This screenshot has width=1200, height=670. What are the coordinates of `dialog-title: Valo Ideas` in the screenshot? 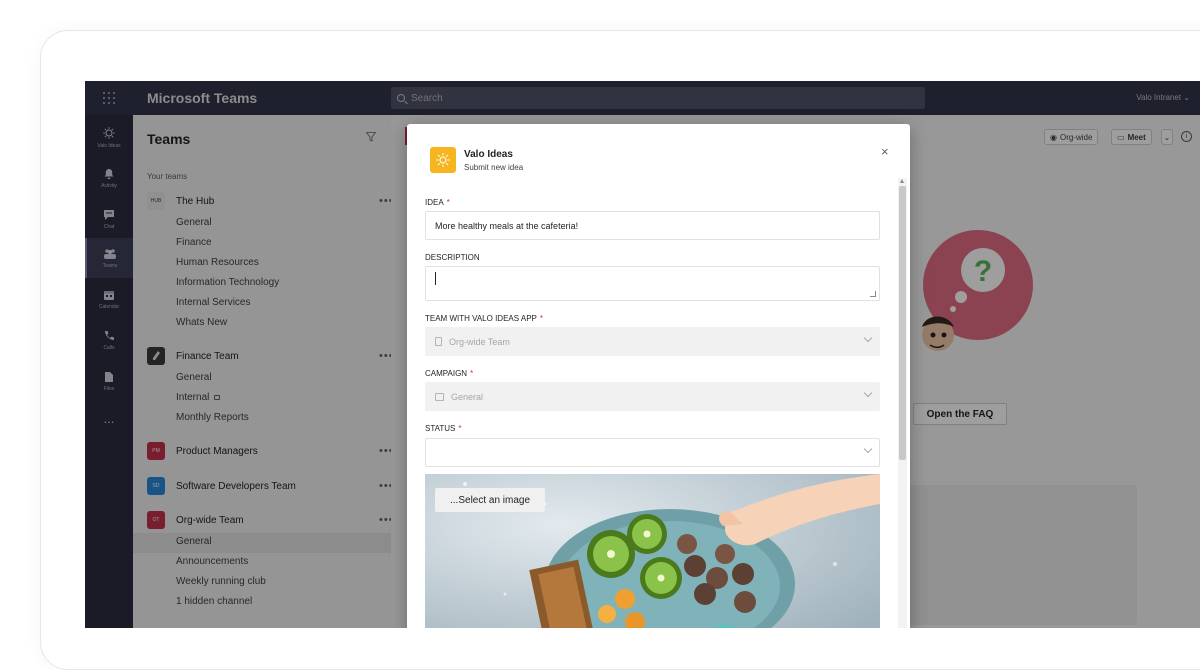 It's located at (488, 154).